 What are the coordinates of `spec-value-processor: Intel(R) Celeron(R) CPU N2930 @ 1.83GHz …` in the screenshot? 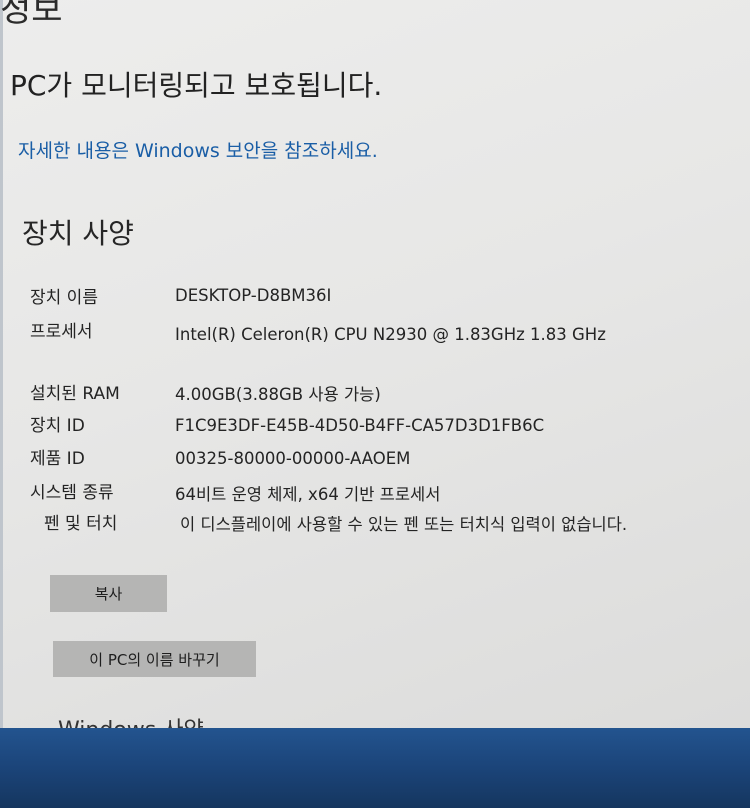 It's located at (390, 334).